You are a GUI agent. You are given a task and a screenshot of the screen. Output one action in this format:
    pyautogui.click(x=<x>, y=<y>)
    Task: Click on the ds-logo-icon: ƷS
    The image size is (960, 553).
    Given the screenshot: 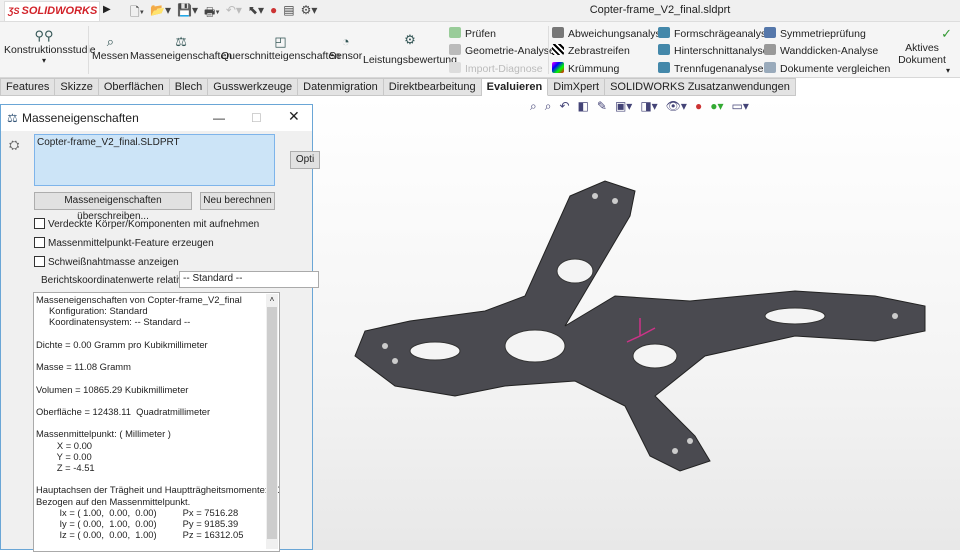 What is the action you would take?
    pyautogui.click(x=14, y=11)
    